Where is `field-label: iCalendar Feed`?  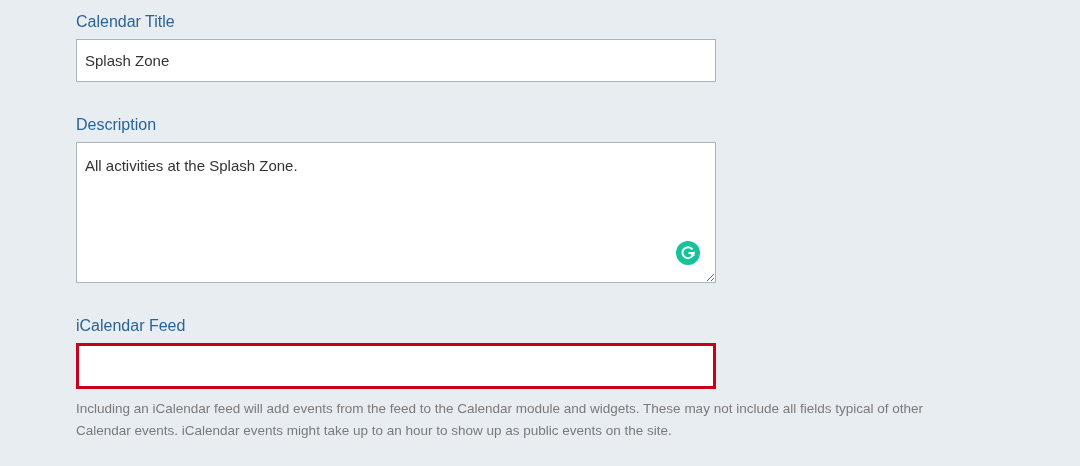
field-label: iCalendar Feed is located at coordinates (131, 326).